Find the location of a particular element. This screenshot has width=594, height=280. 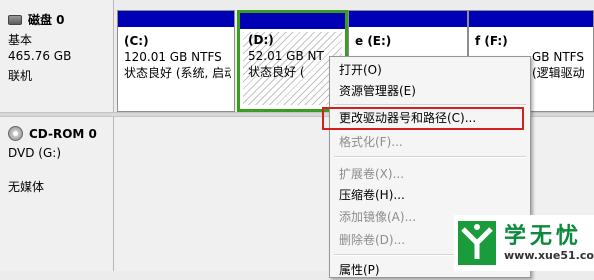

watermark-logo is located at coordinates (477, 243).